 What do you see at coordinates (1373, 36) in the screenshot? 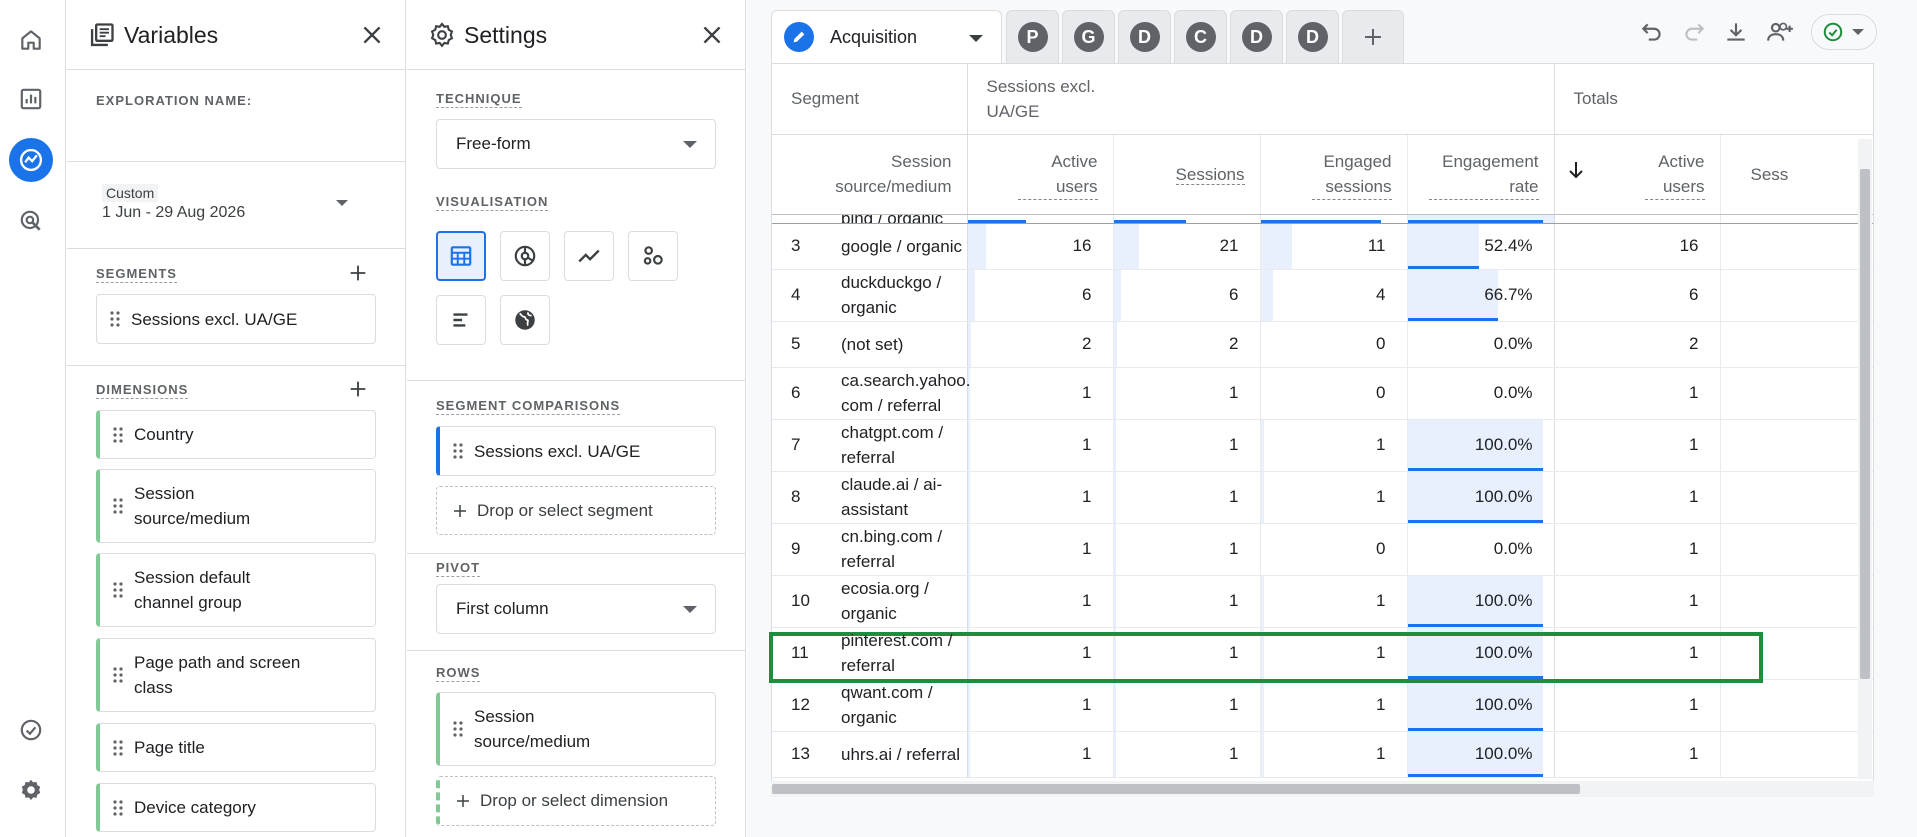
I see `add-tab-button` at bounding box center [1373, 36].